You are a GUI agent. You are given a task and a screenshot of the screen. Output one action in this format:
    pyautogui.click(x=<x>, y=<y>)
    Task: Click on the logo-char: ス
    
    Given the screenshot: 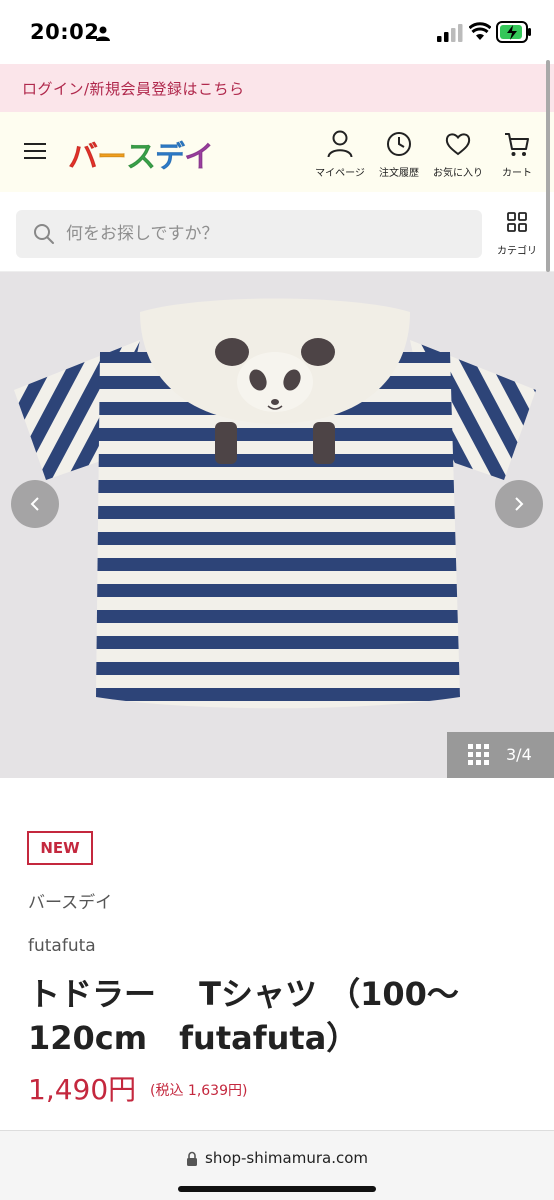 What is the action you would take?
    pyautogui.click(x=141, y=158)
    